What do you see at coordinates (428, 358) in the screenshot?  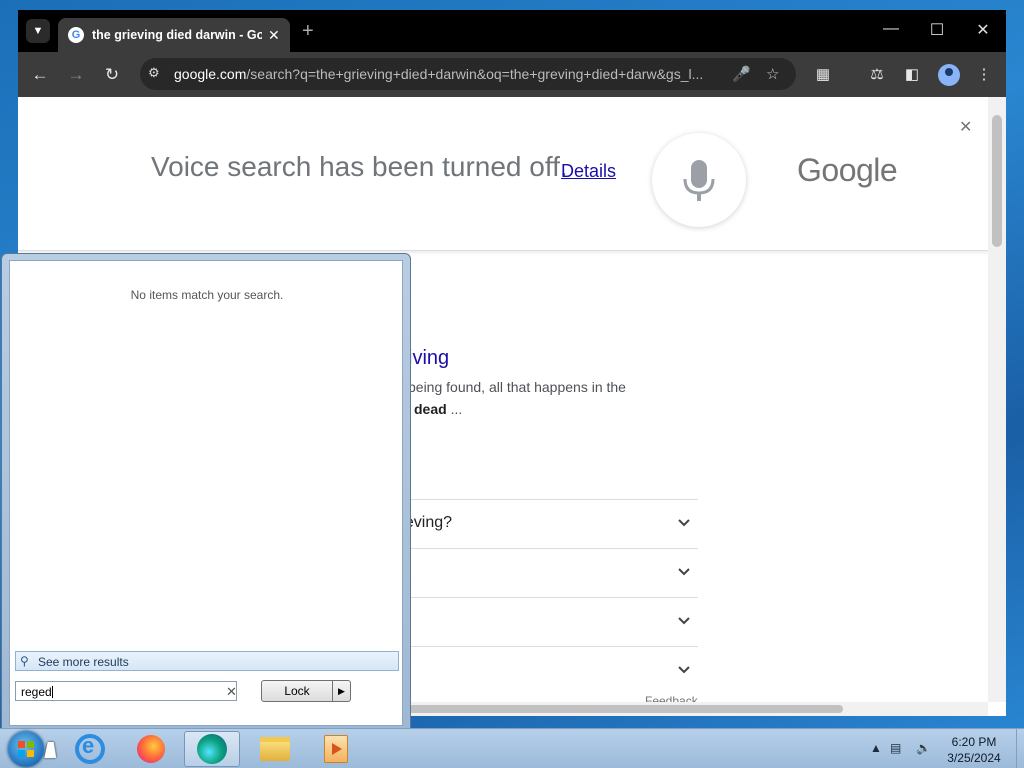 I see `result-title-link: iving` at bounding box center [428, 358].